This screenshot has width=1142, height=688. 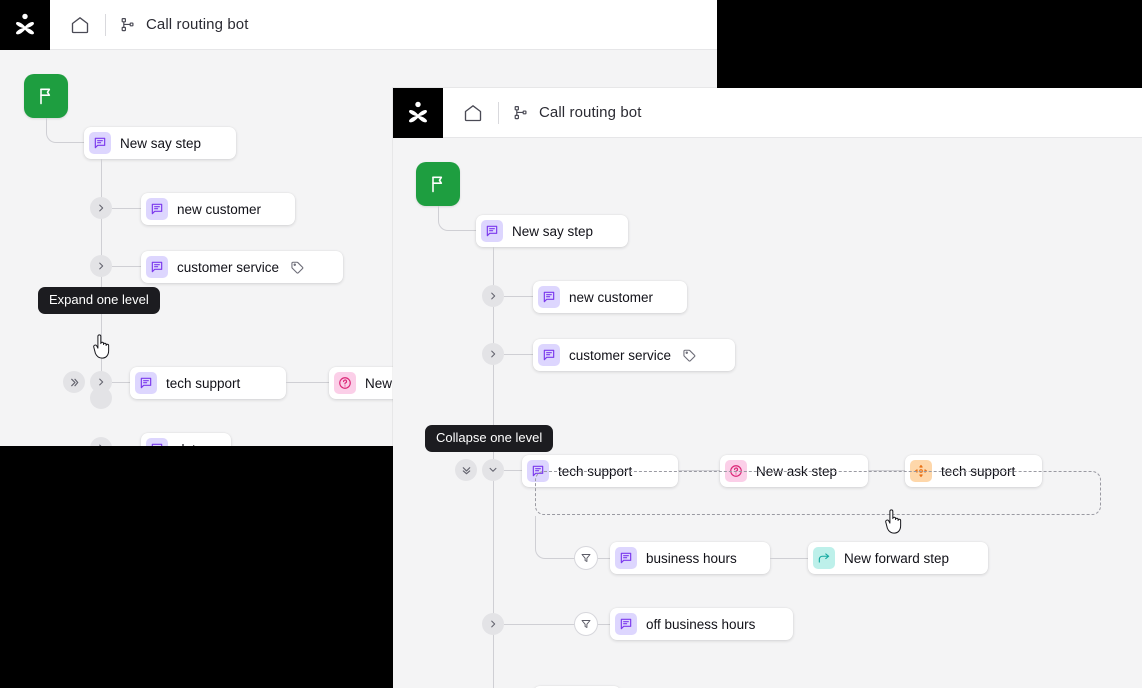 I want to click on connector-start-to-say, so click(x=65, y=130).